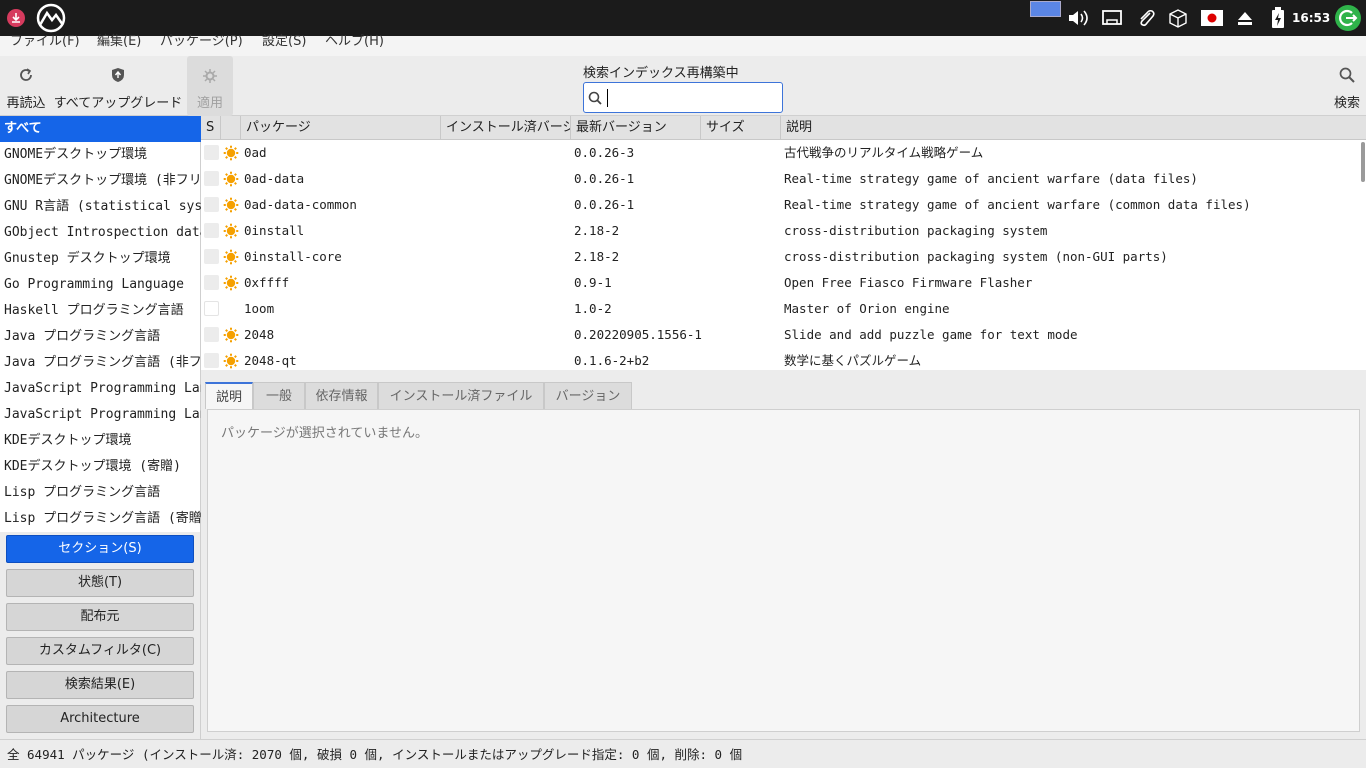  I want to click on section-item: Lisp プログラミング言語 (寄贈), so click(100, 519).